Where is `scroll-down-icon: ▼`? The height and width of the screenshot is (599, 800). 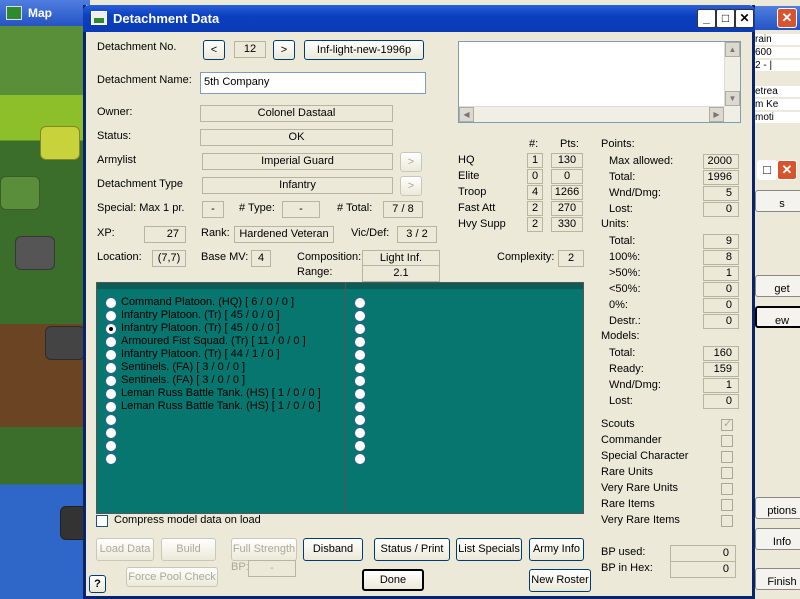
scroll-down-icon: ▼ is located at coordinates (732, 98).